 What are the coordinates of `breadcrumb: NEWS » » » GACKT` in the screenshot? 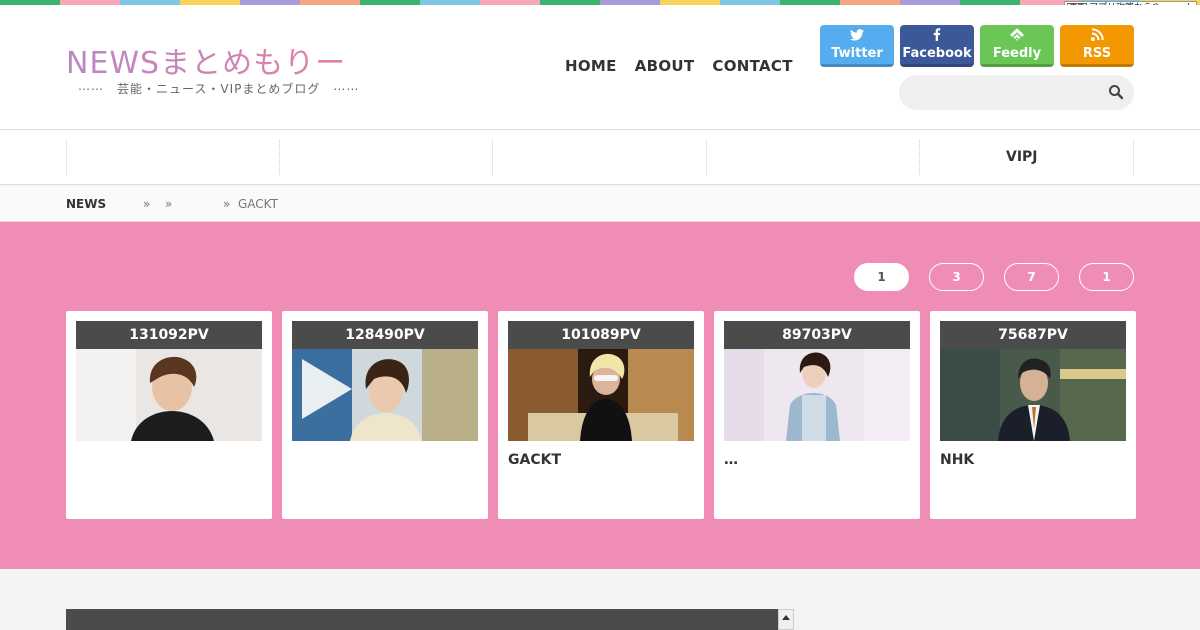 It's located at (600, 204).